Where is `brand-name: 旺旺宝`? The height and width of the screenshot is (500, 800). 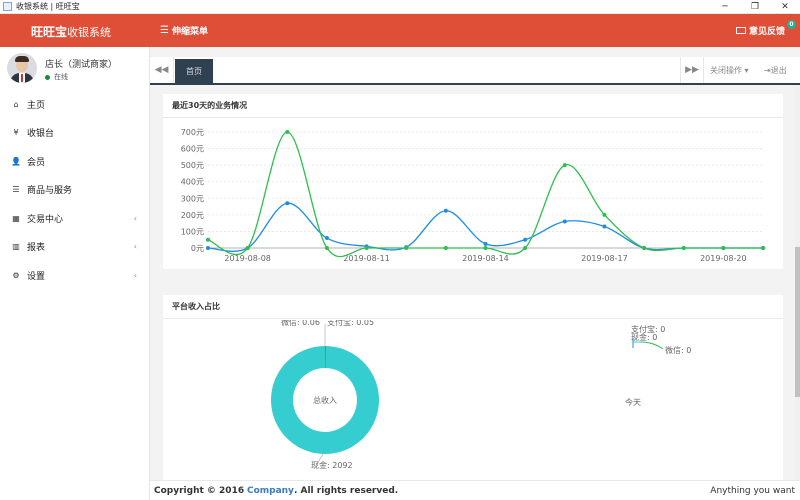
brand-name: 旺旺宝 is located at coordinates (49, 32).